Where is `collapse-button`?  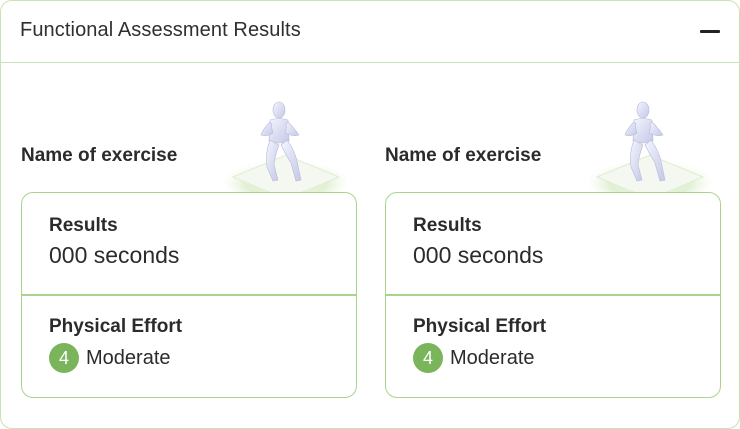
collapse-button is located at coordinates (710, 32).